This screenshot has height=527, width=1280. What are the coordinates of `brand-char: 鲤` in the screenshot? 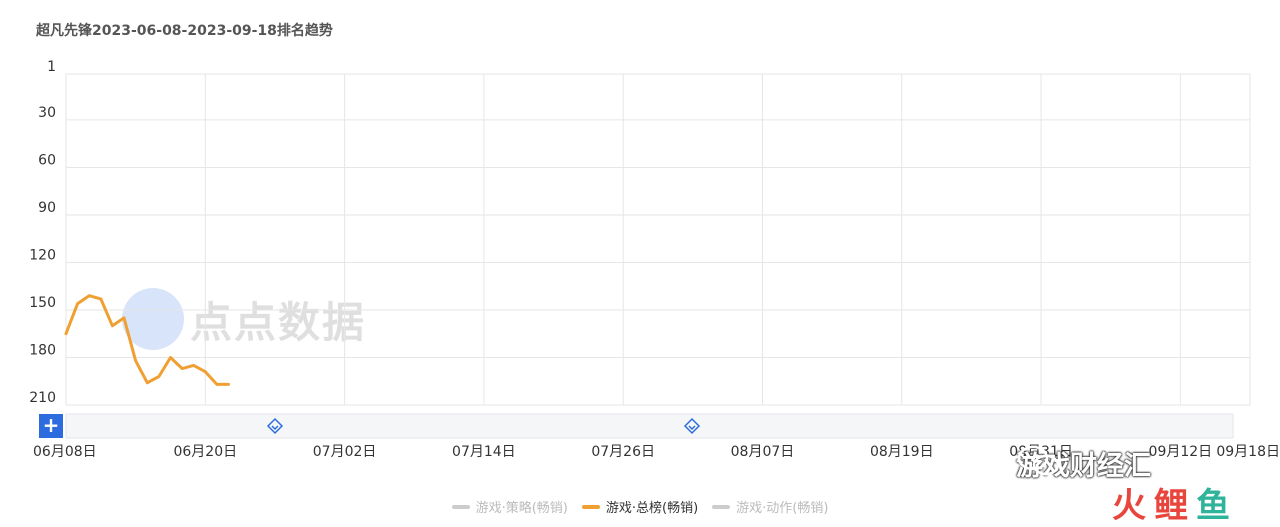 It's located at (1171, 506).